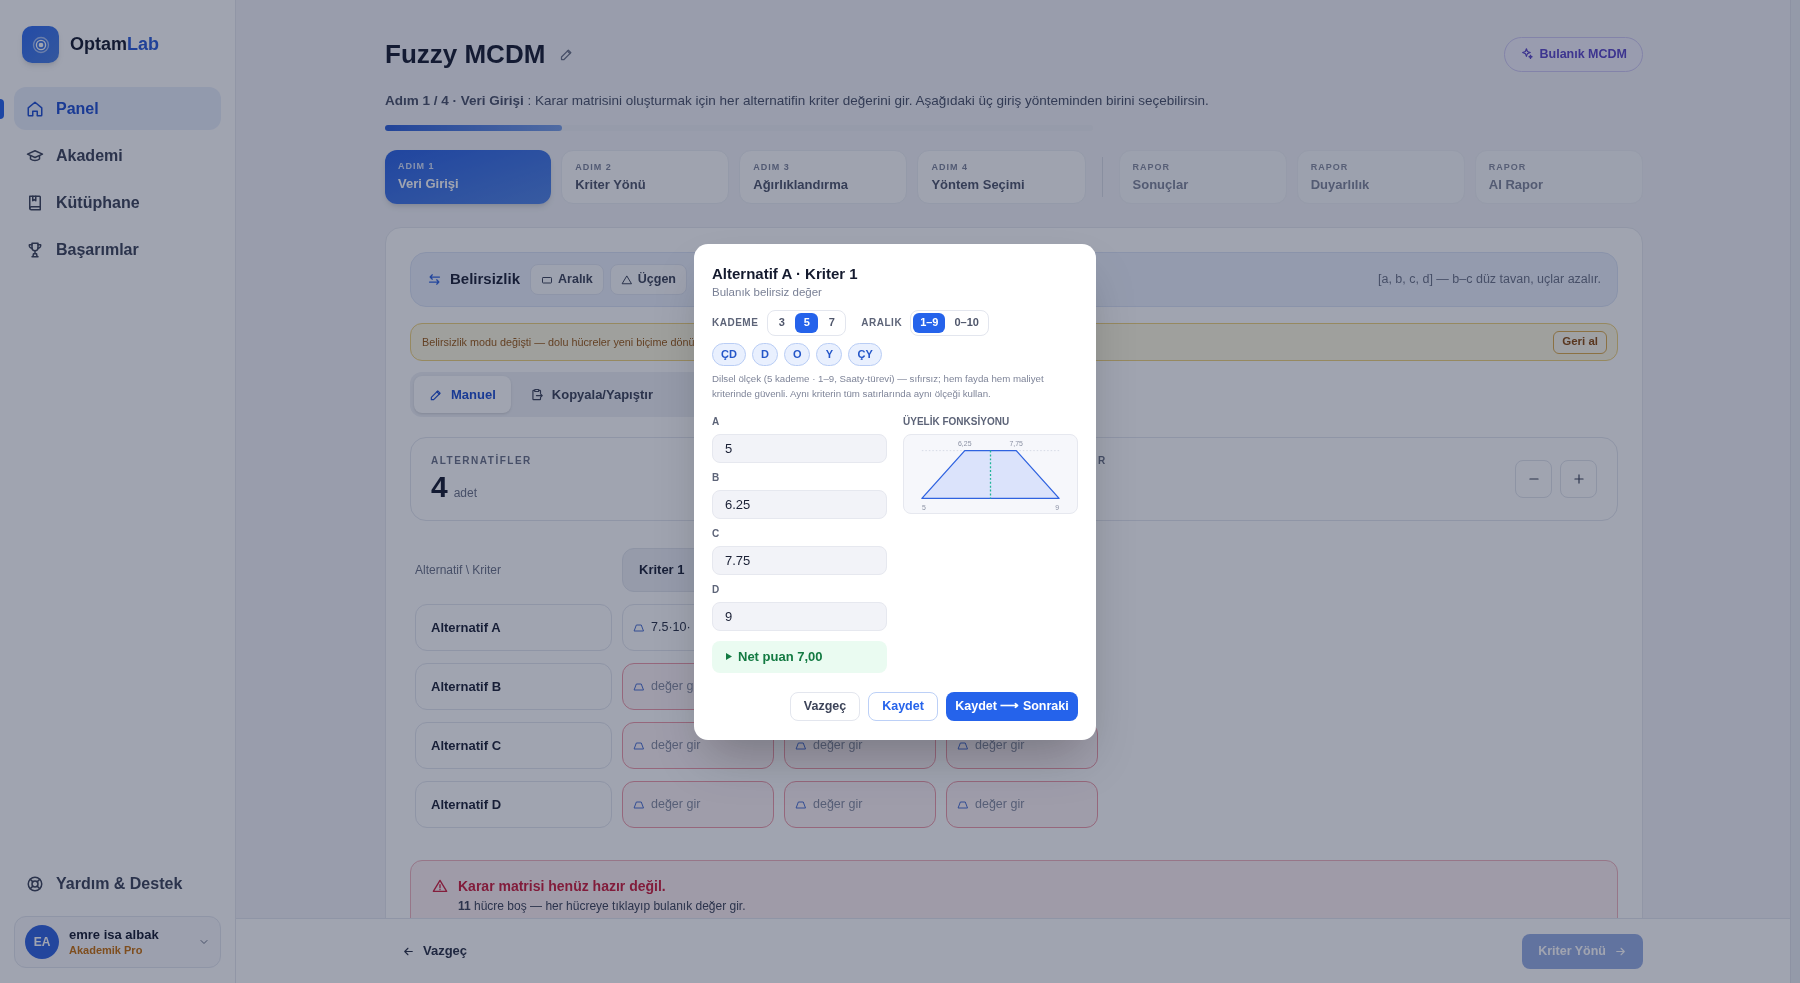  I want to click on step-tab: ADIM 1 Veri Girişi, so click(468, 177).